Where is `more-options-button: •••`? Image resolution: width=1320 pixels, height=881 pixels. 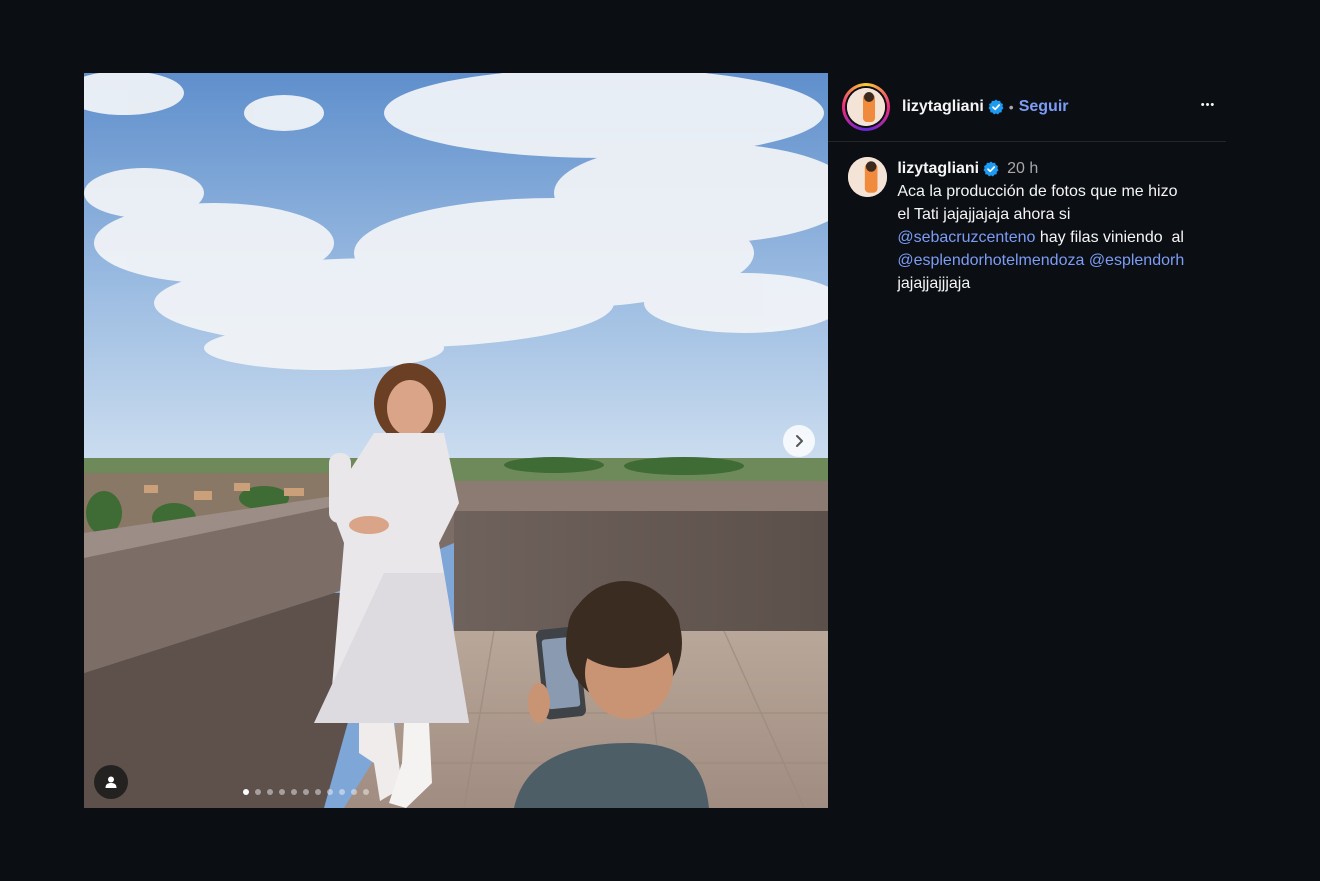 more-options-button: ••• is located at coordinates (1208, 105).